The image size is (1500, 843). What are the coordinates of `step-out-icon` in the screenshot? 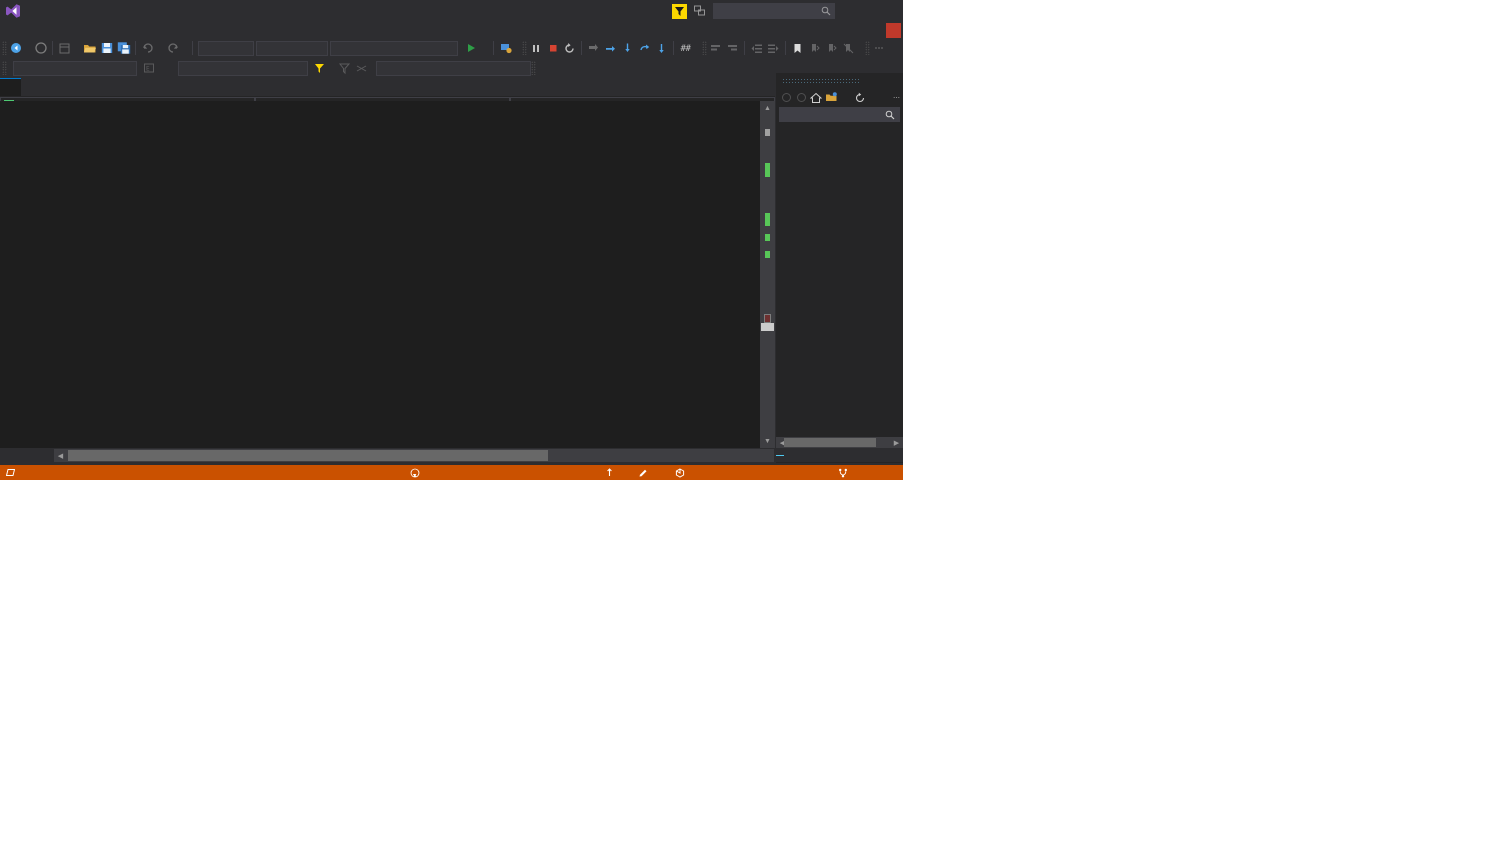 It's located at (644, 48).